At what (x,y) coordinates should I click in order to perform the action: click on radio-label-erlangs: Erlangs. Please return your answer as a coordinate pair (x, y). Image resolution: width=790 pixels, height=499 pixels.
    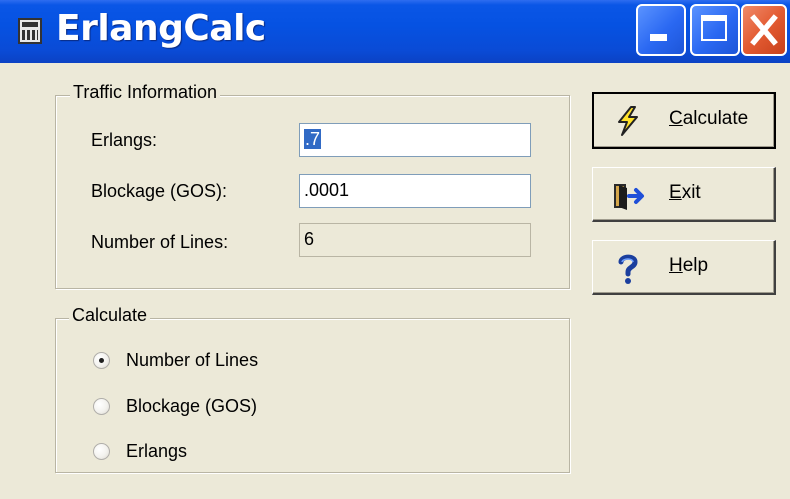
    Looking at the image, I should click on (157, 450).